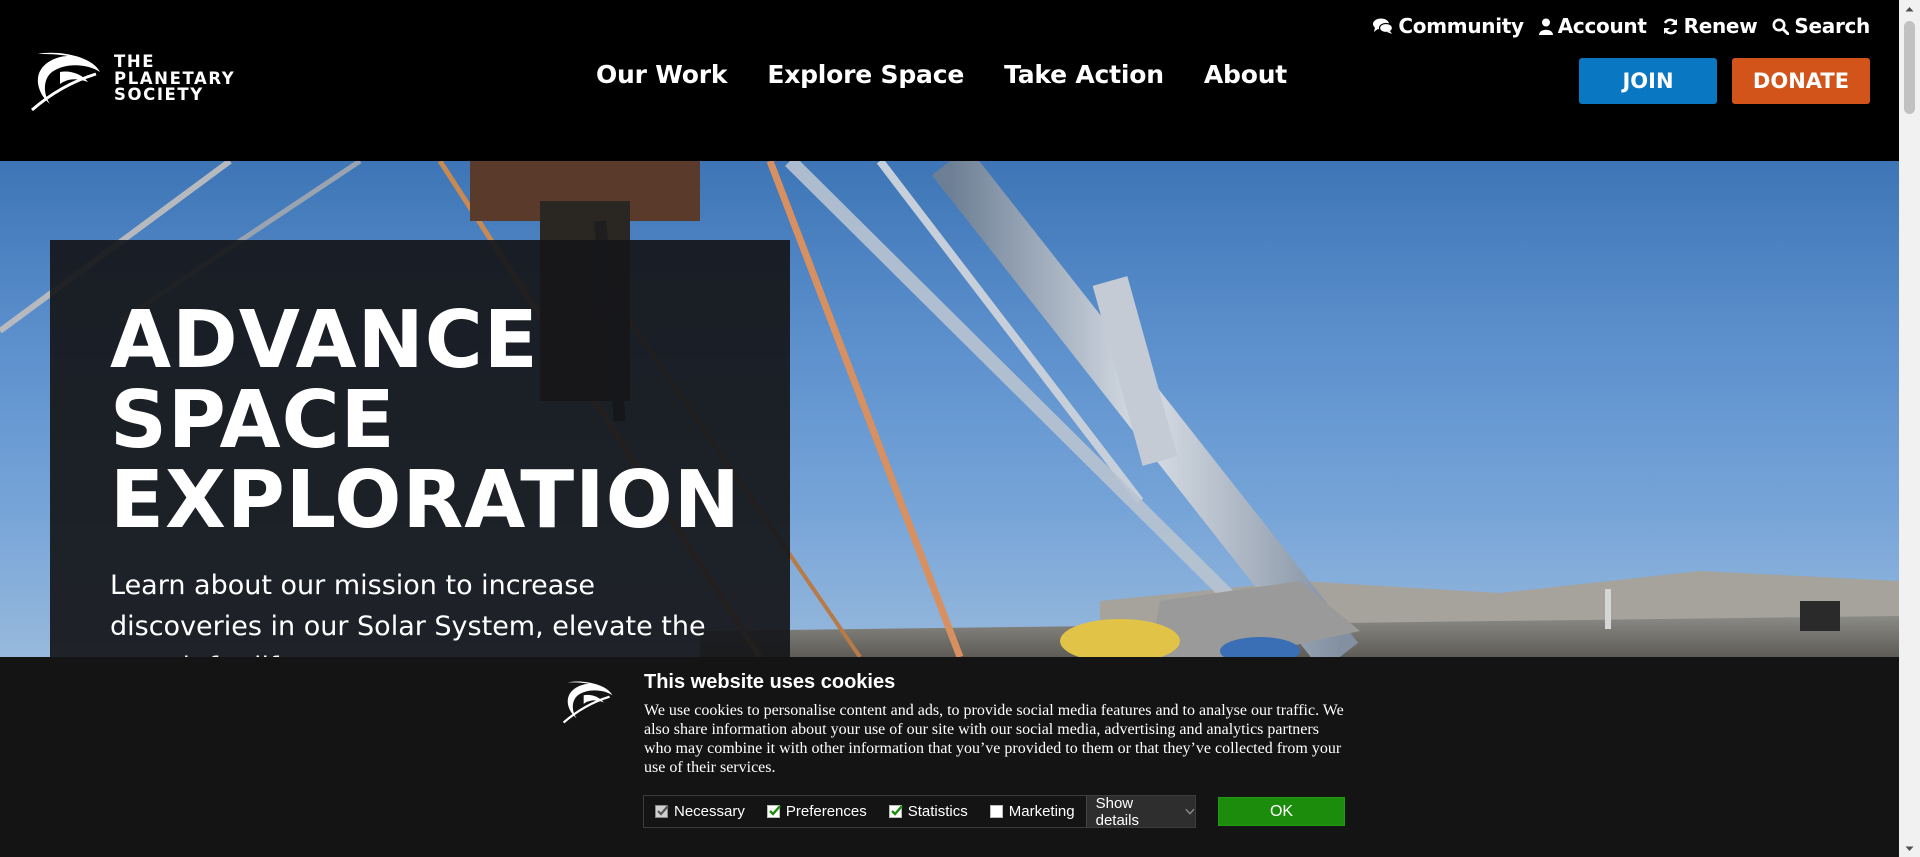 This screenshot has height=857, width=1920. I want to click on community-label: Community, so click(1461, 26).